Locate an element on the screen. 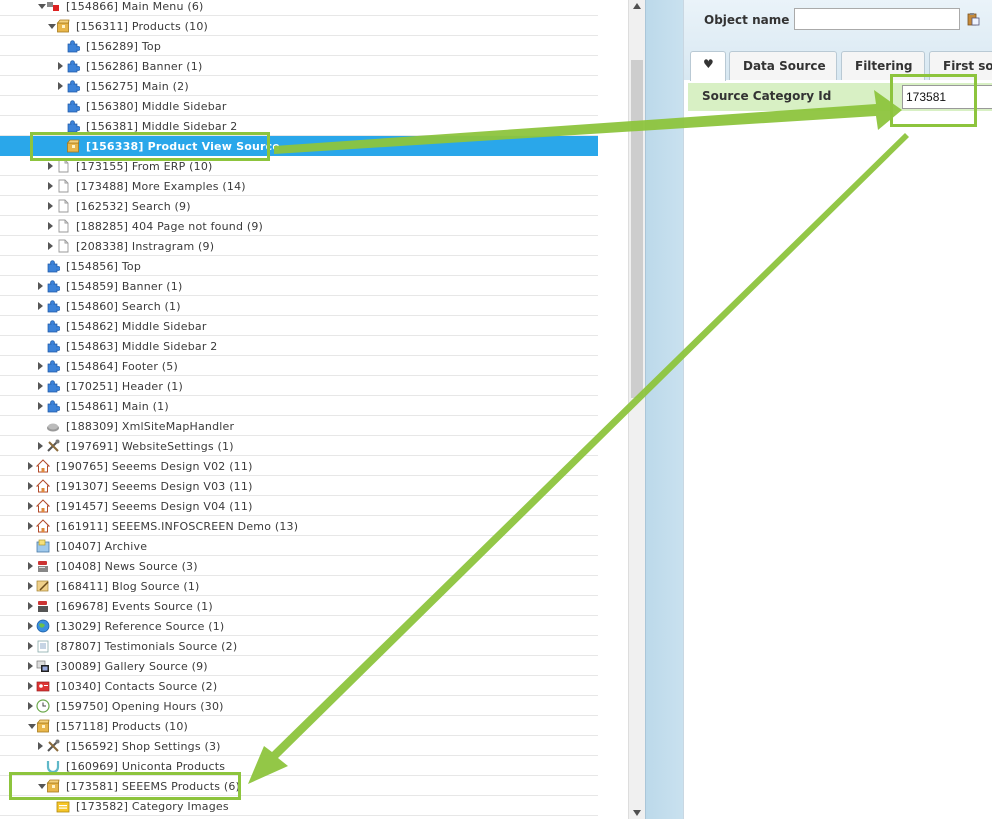  contacts-icon is located at coordinates (43, 686).